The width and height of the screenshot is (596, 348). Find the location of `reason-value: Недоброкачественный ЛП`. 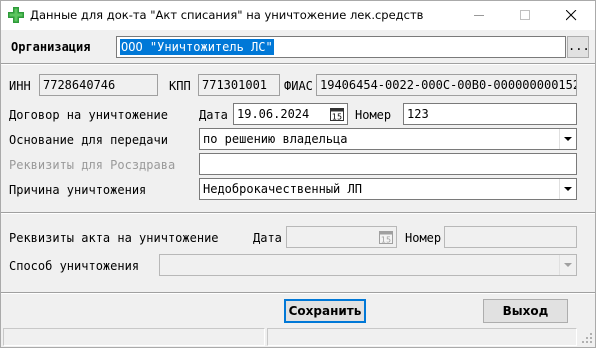

reason-value: Недоброкачественный ЛП is located at coordinates (282, 189).